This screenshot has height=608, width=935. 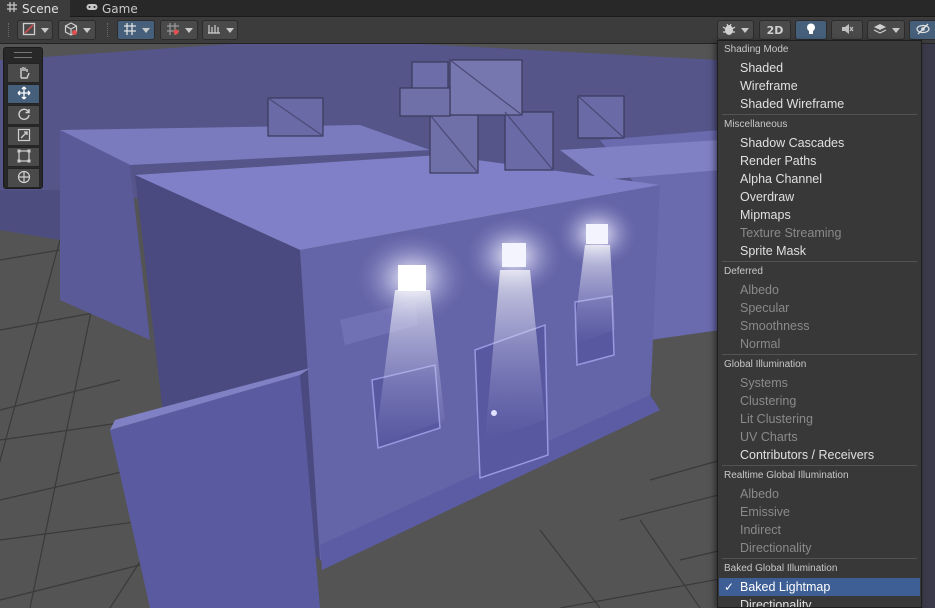 What do you see at coordinates (756, 49) in the screenshot?
I see `menu-section-header: Shading Mode` at bounding box center [756, 49].